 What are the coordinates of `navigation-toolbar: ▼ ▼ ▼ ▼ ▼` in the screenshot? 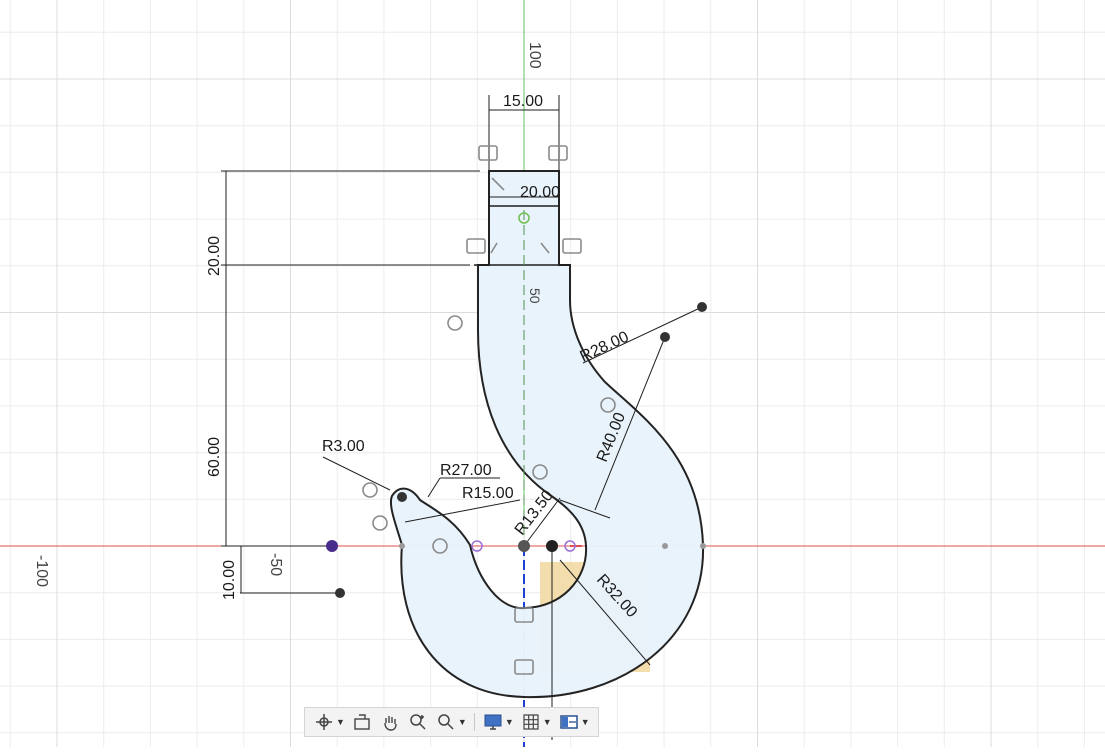 It's located at (451, 722).